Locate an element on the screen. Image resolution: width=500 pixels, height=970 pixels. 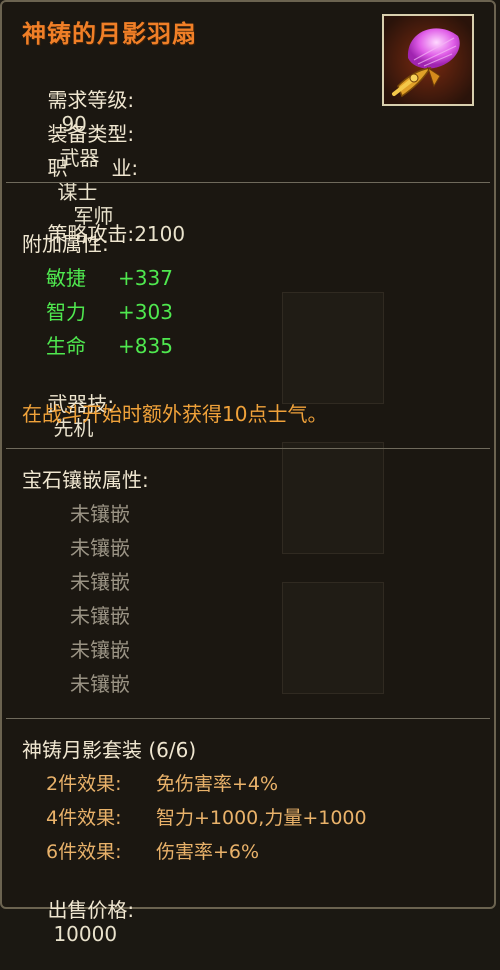
stat-value: +835 is located at coordinates (145, 346).